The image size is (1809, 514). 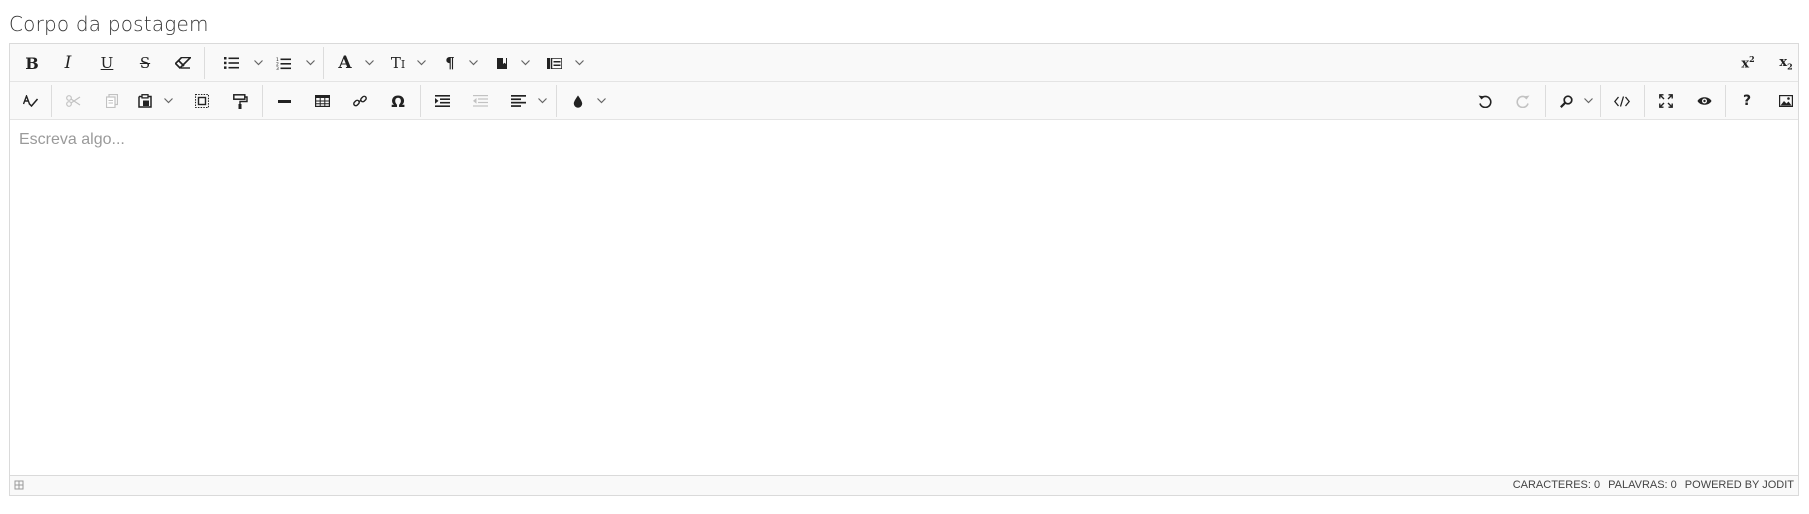 I want to click on image-button, so click(x=1786, y=101).